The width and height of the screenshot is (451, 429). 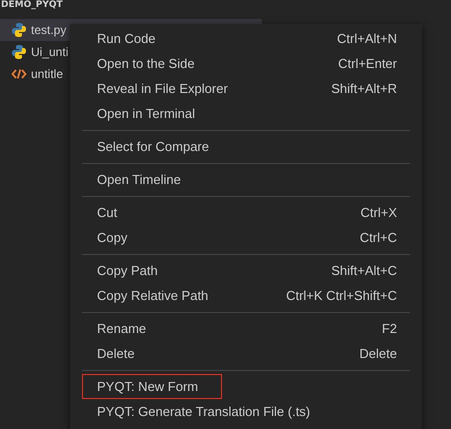 What do you see at coordinates (389, 328) in the screenshot?
I see `shortcut-label: F2` at bounding box center [389, 328].